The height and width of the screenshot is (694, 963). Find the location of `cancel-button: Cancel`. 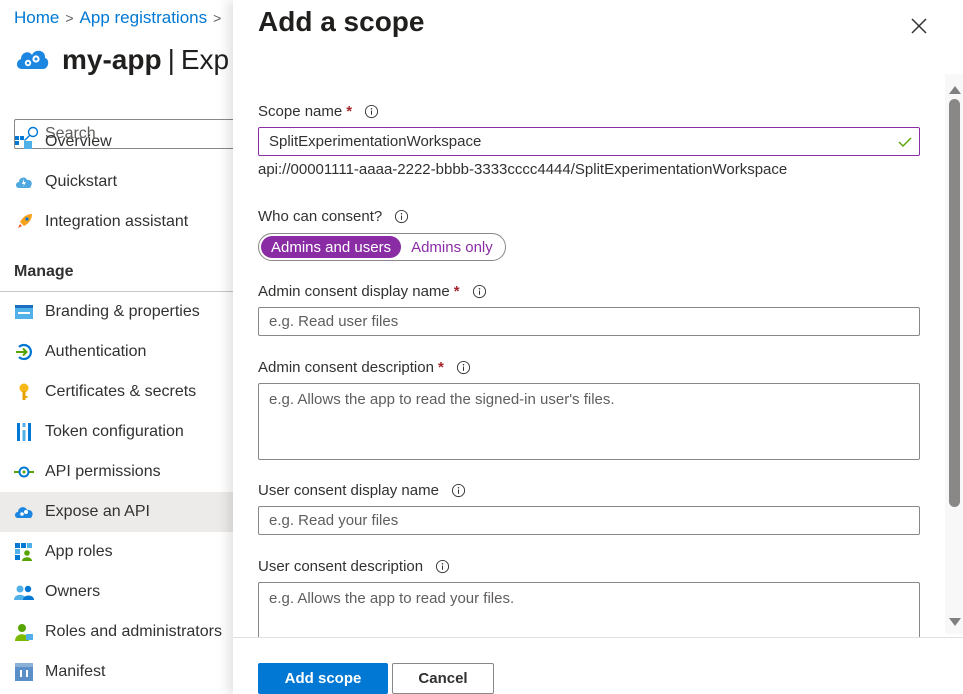

cancel-button: Cancel is located at coordinates (443, 678).